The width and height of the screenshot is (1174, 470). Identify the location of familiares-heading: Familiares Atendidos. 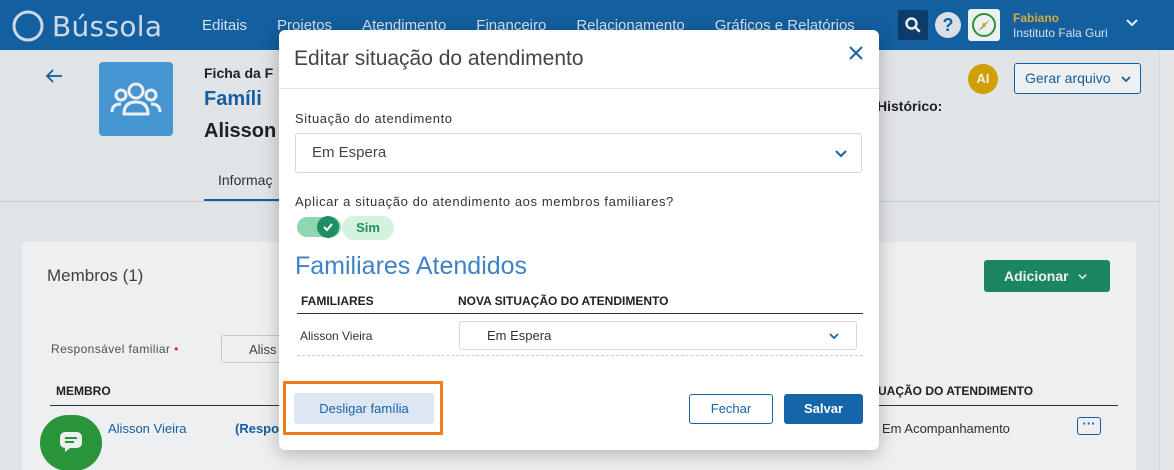
(411, 266).